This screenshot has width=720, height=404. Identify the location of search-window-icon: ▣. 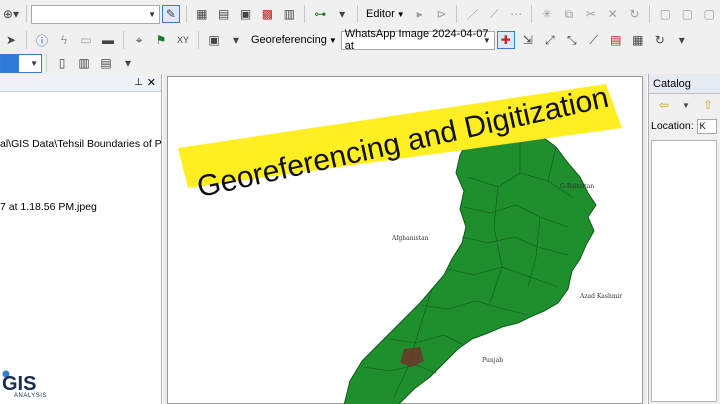
(246, 14).